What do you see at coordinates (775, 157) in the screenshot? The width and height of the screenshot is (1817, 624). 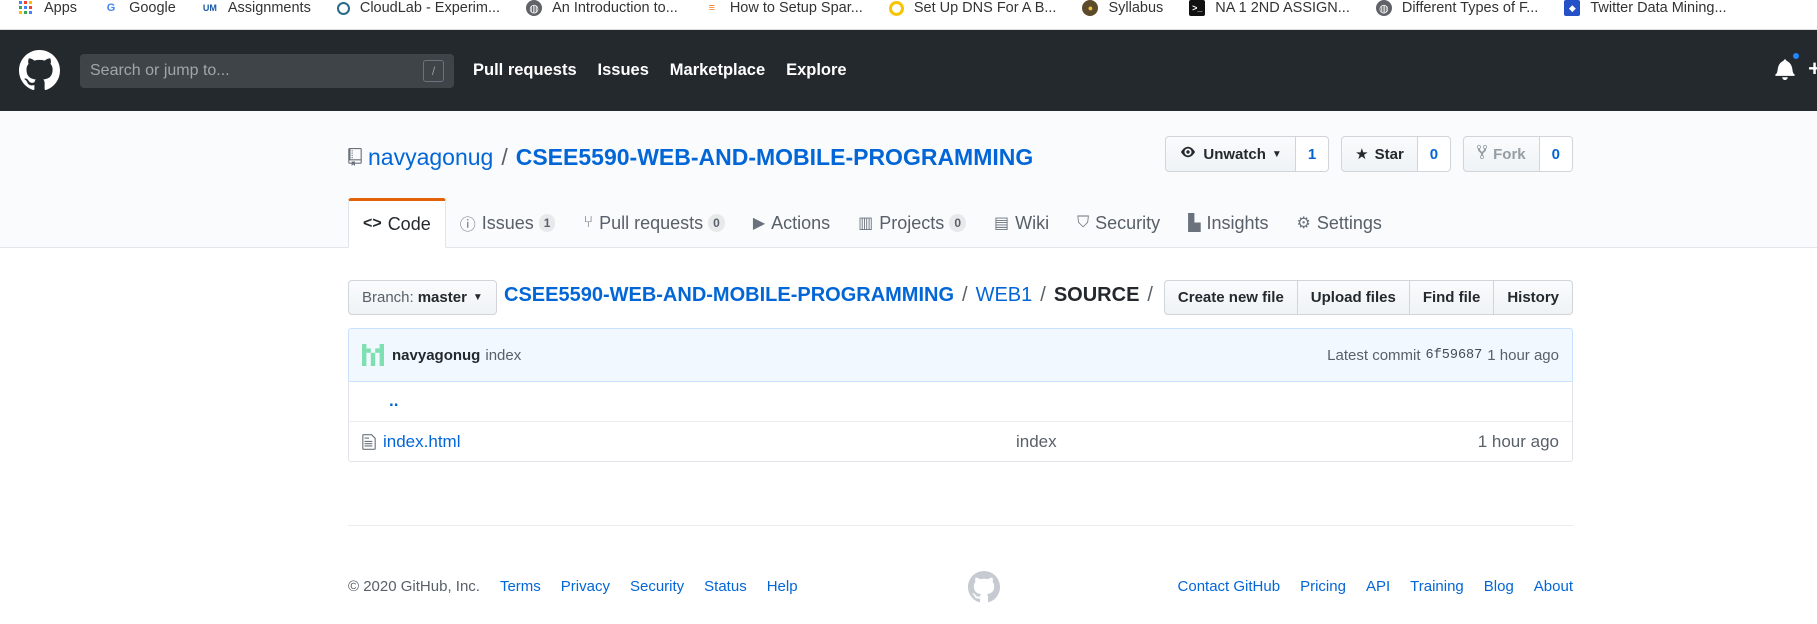 I see `repo-name-link: CSEE5590-WEB-AND-MOBILE-PROGRAMMING` at bounding box center [775, 157].